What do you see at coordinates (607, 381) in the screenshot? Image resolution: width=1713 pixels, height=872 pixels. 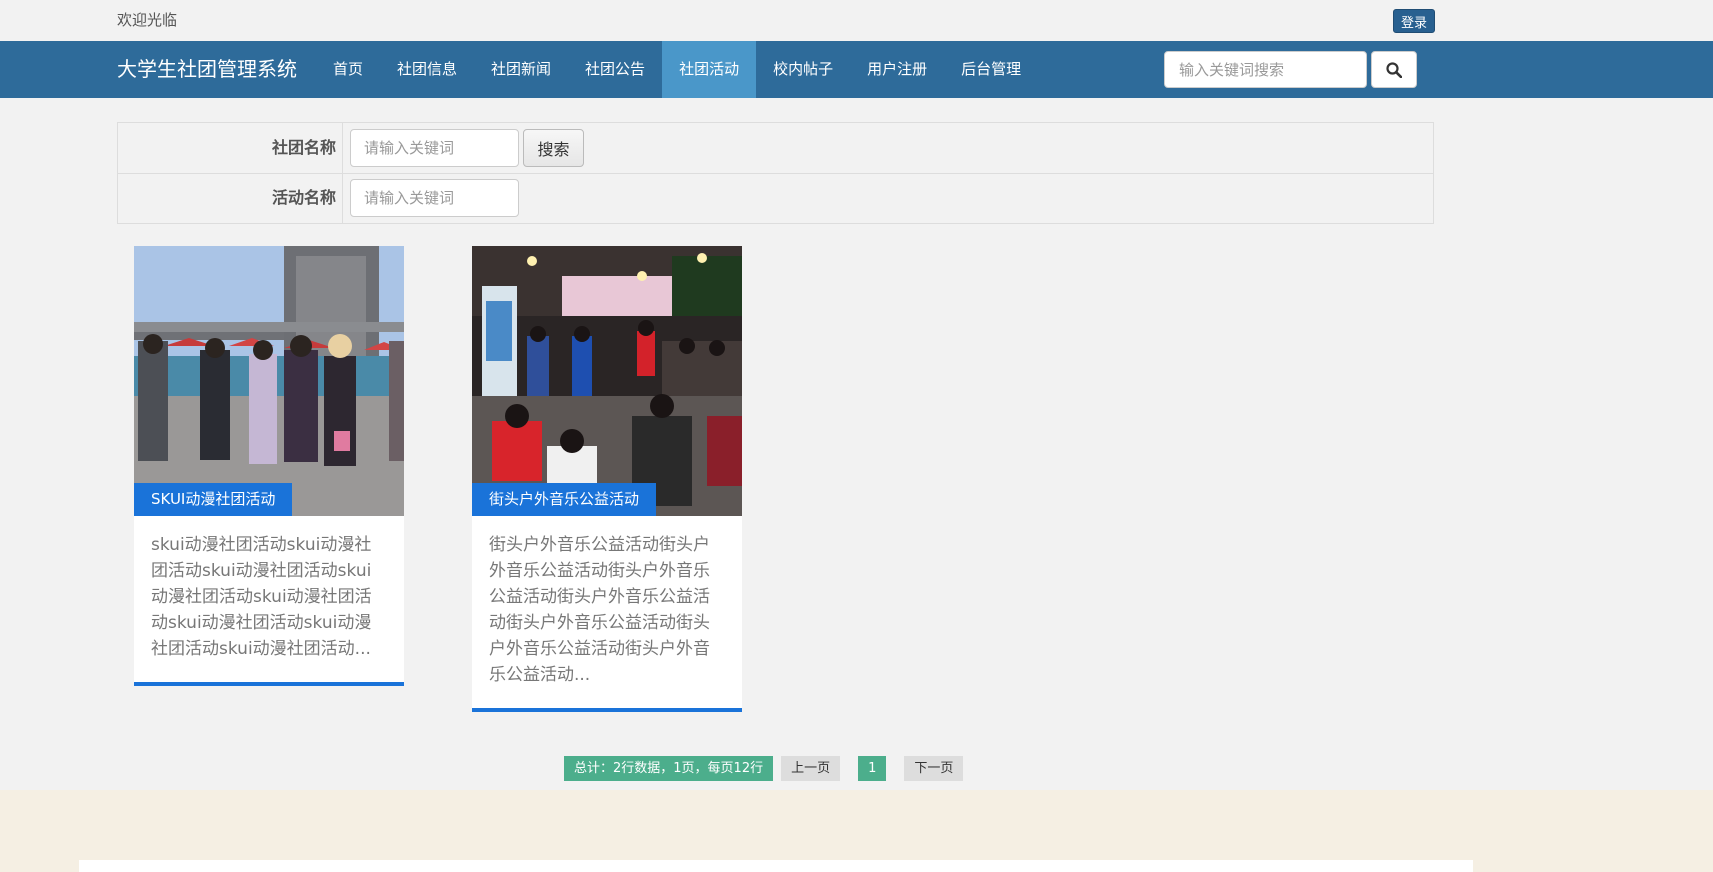 I see `activity-image: 街头户外音乐公益活动` at bounding box center [607, 381].